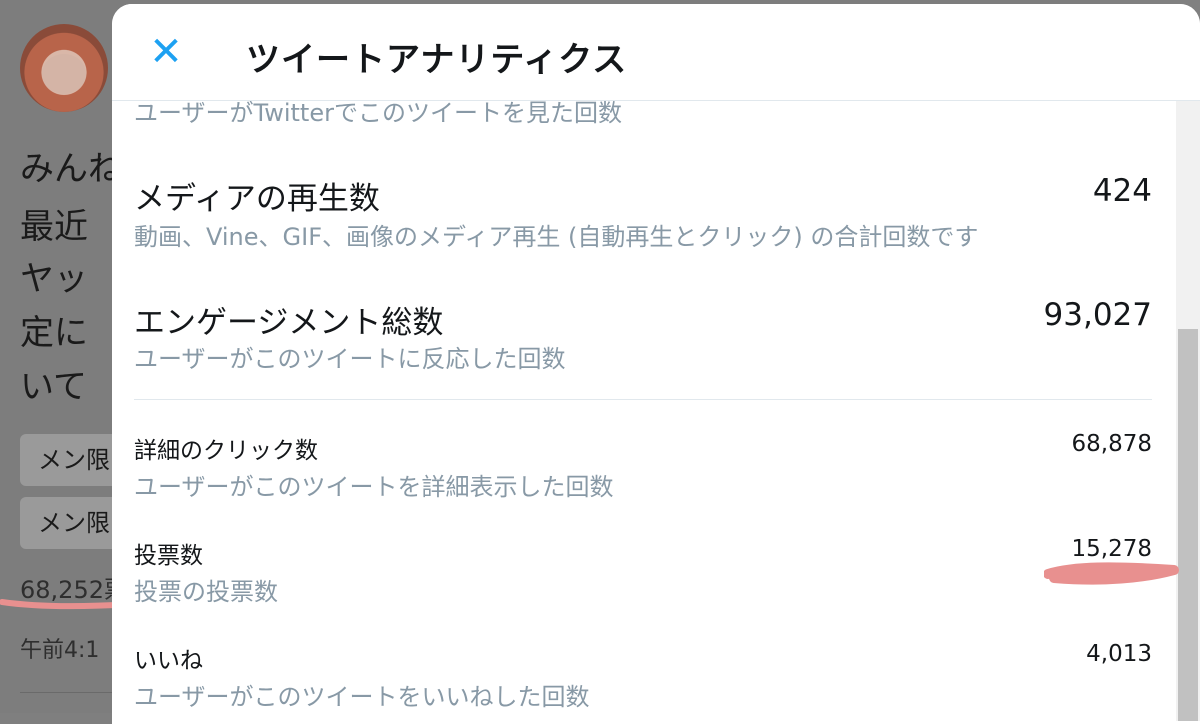  Describe the element at coordinates (289, 323) in the screenshot. I see `metric-name: エンゲージメント総数` at that location.